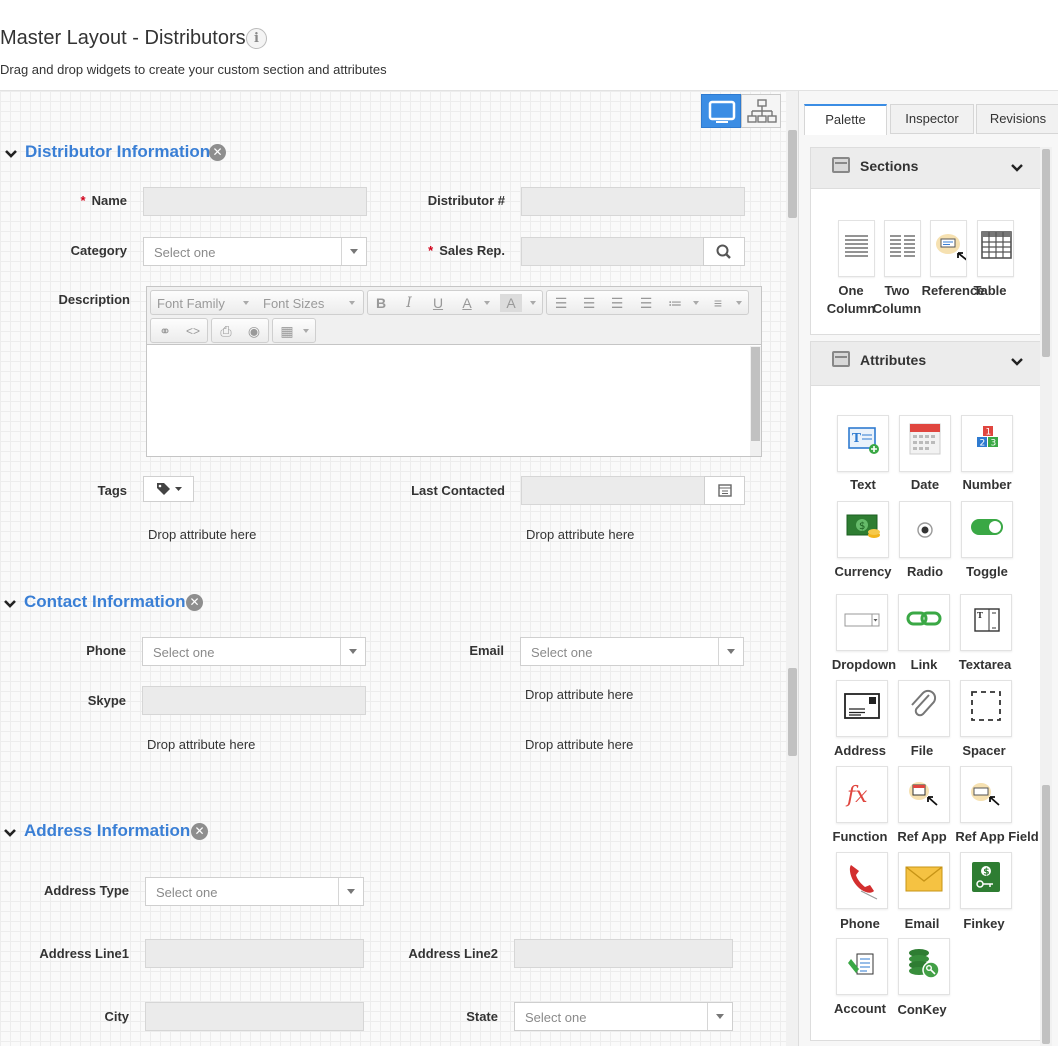 Image resolution: width=1058 pixels, height=1046 pixels. What do you see at coordinates (511, 303) in the screenshot?
I see `highlight-color-icon: A` at bounding box center [511, 303].